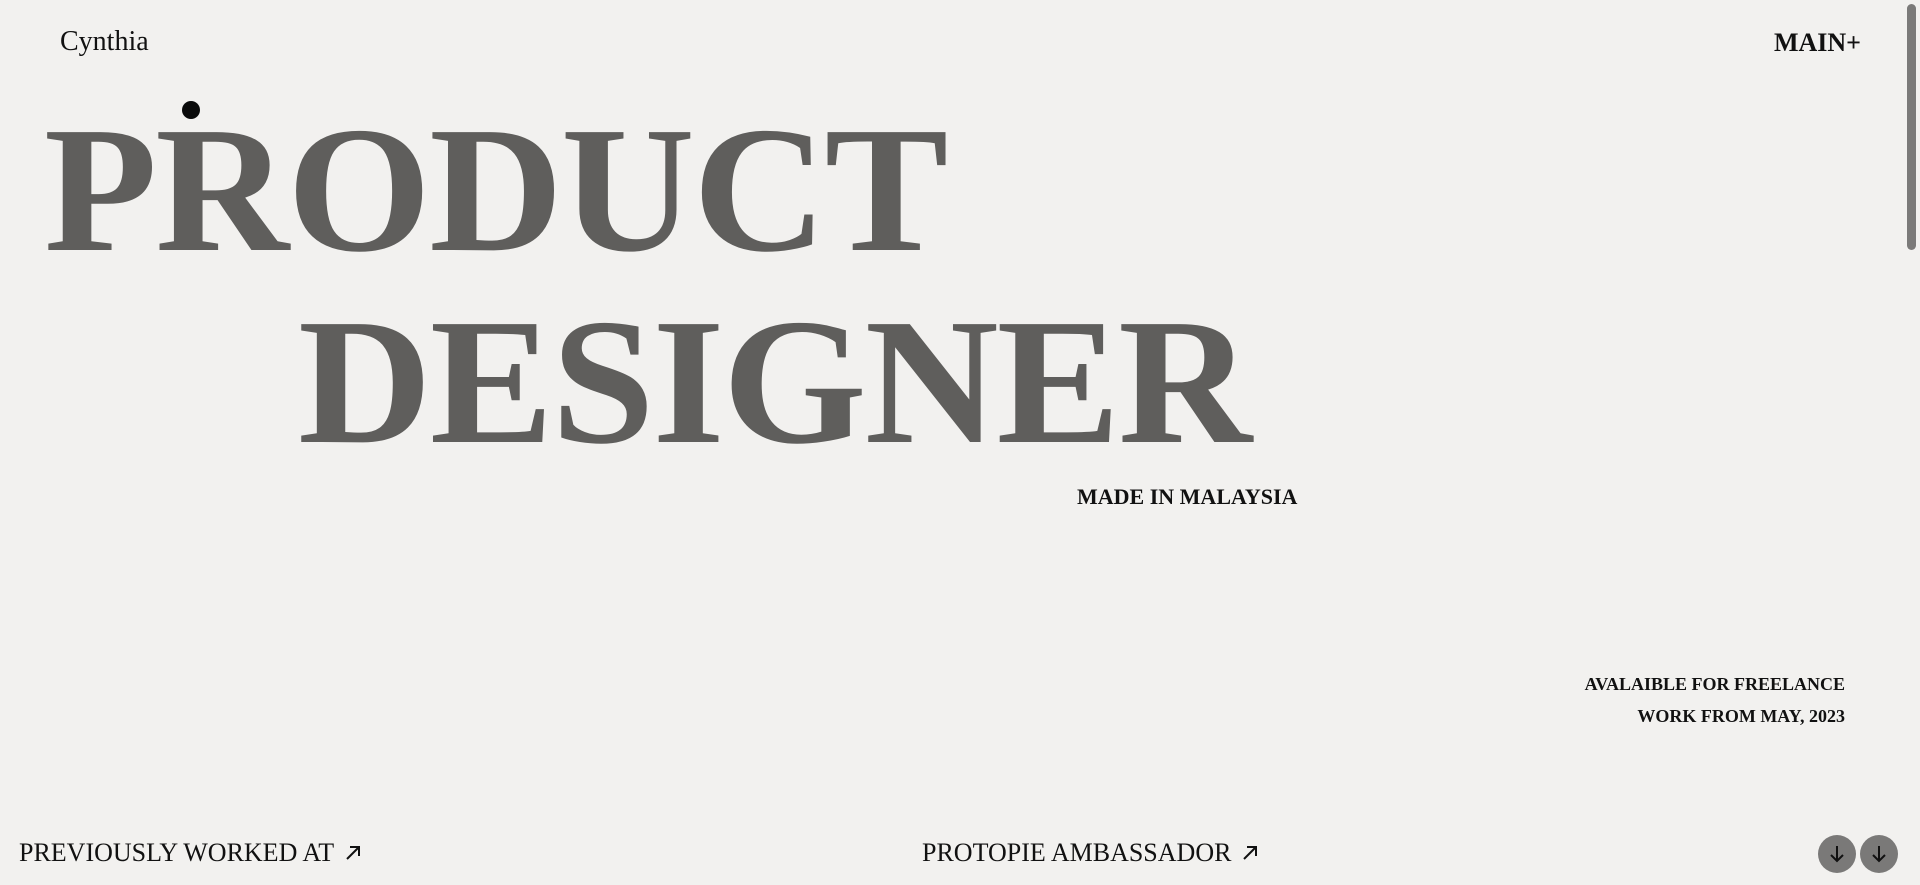  I want to click on scroll-controls, so click(1858, 854).